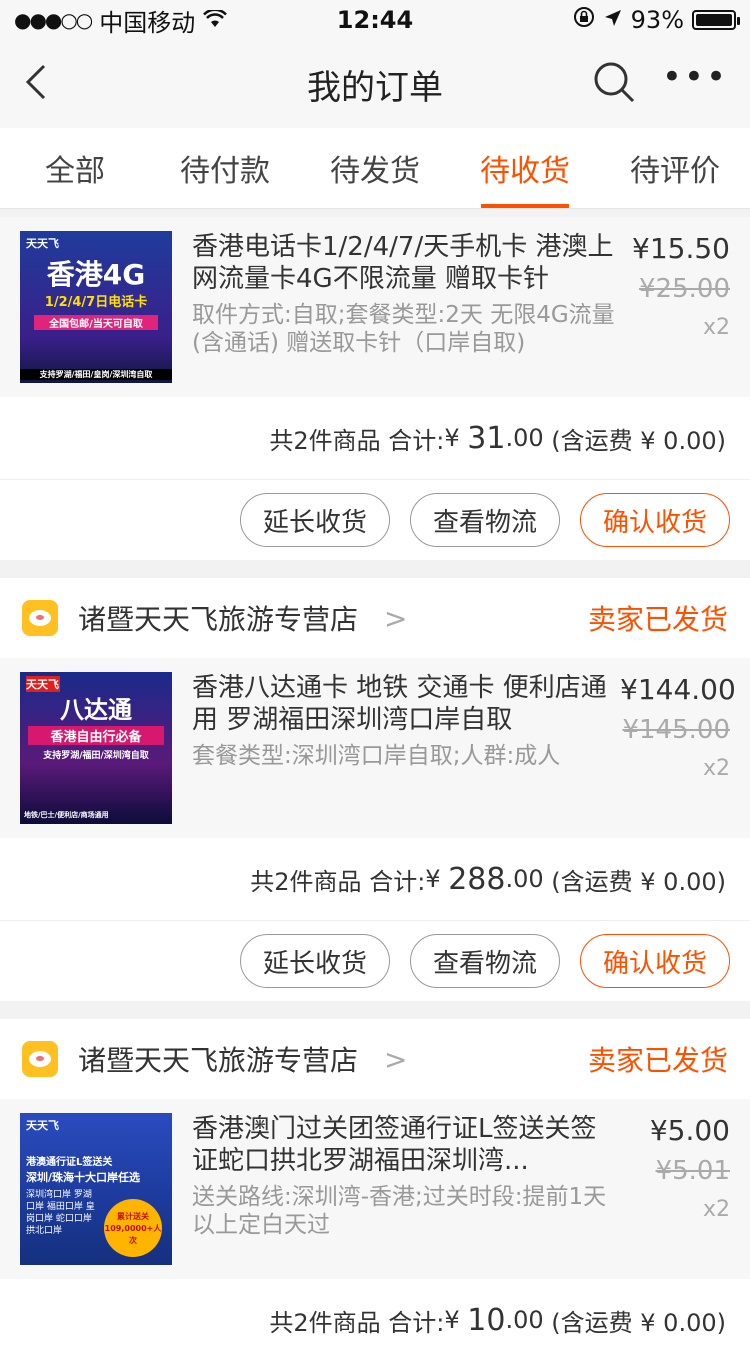 The width and height of the screenshot is (750, 1361). What do you see at coordinates (614, 84) in the screenshot?
I see `search-icon` at bounding box center [614, 84].